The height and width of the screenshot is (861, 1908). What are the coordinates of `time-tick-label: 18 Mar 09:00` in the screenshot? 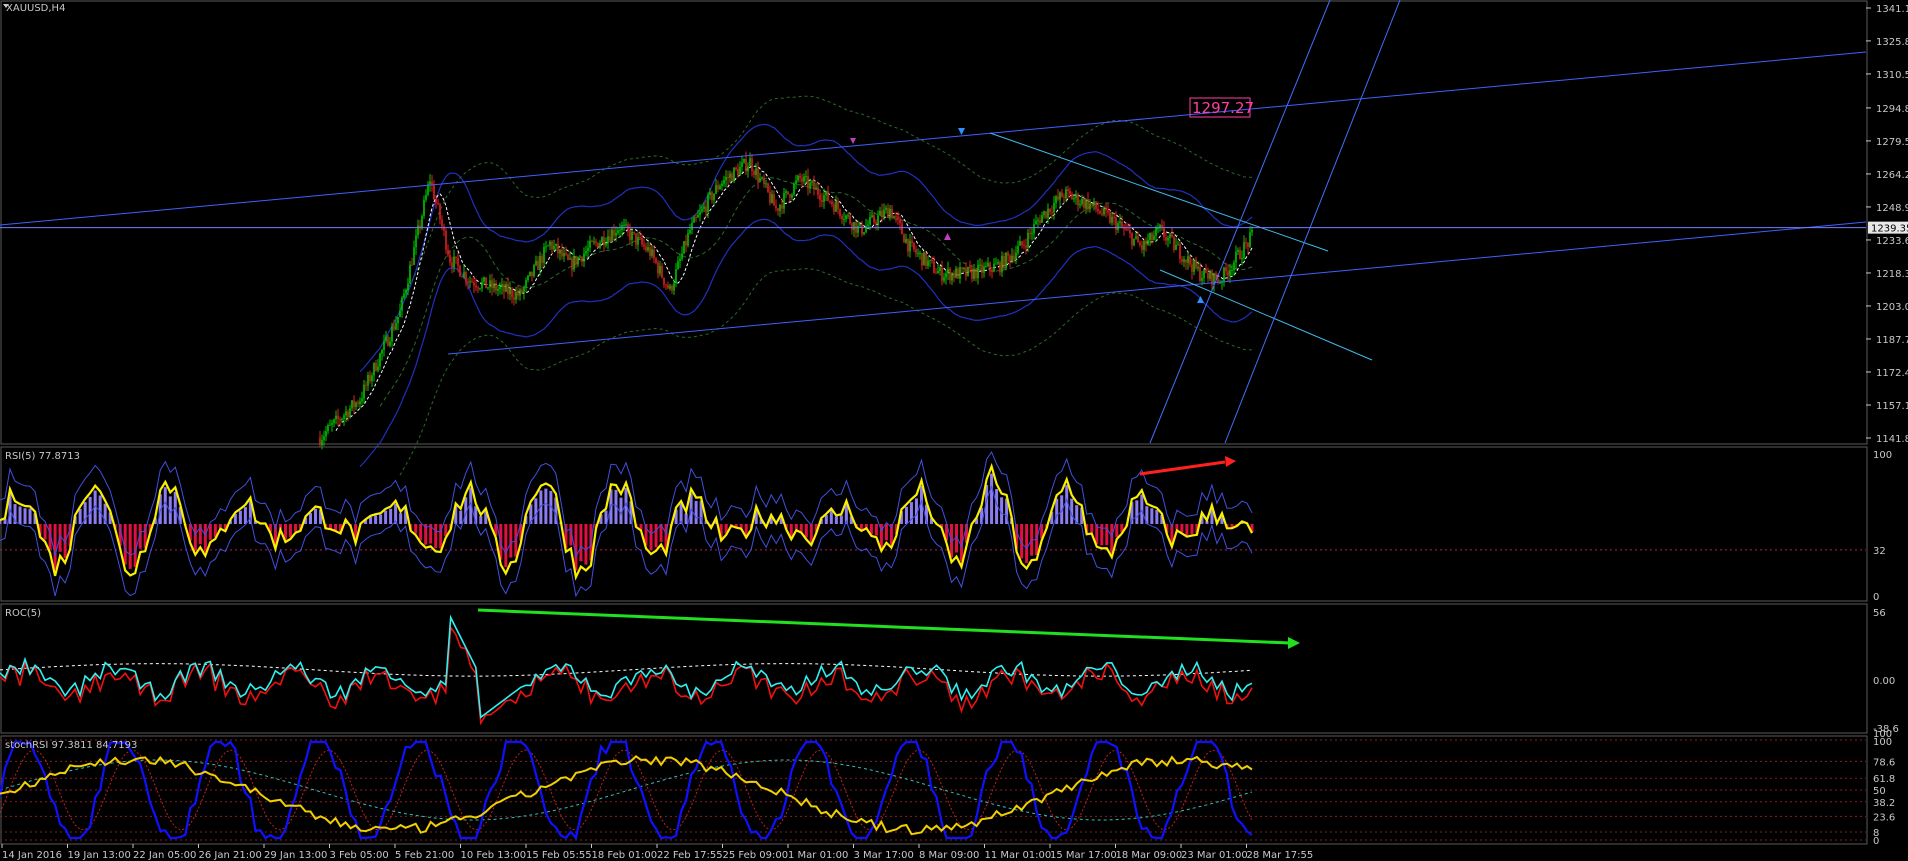 It's located at (1149, 855).